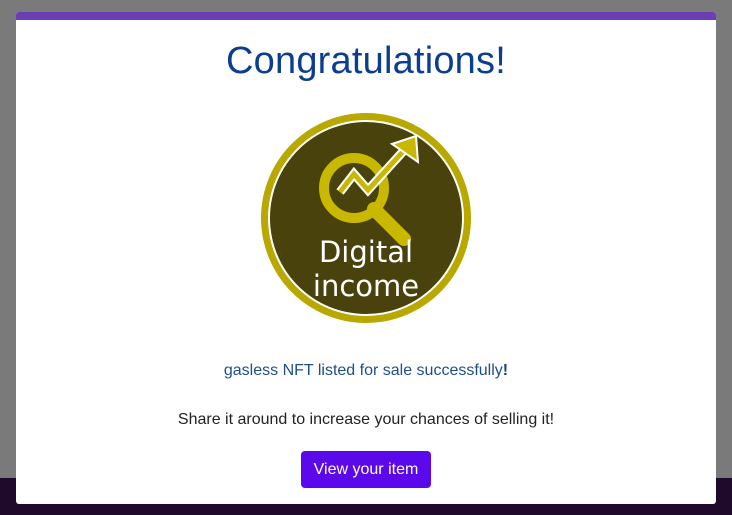  Describe the element at coordinates (505, 370) in the screenshot. I see `success-exclamation: !` at that location.